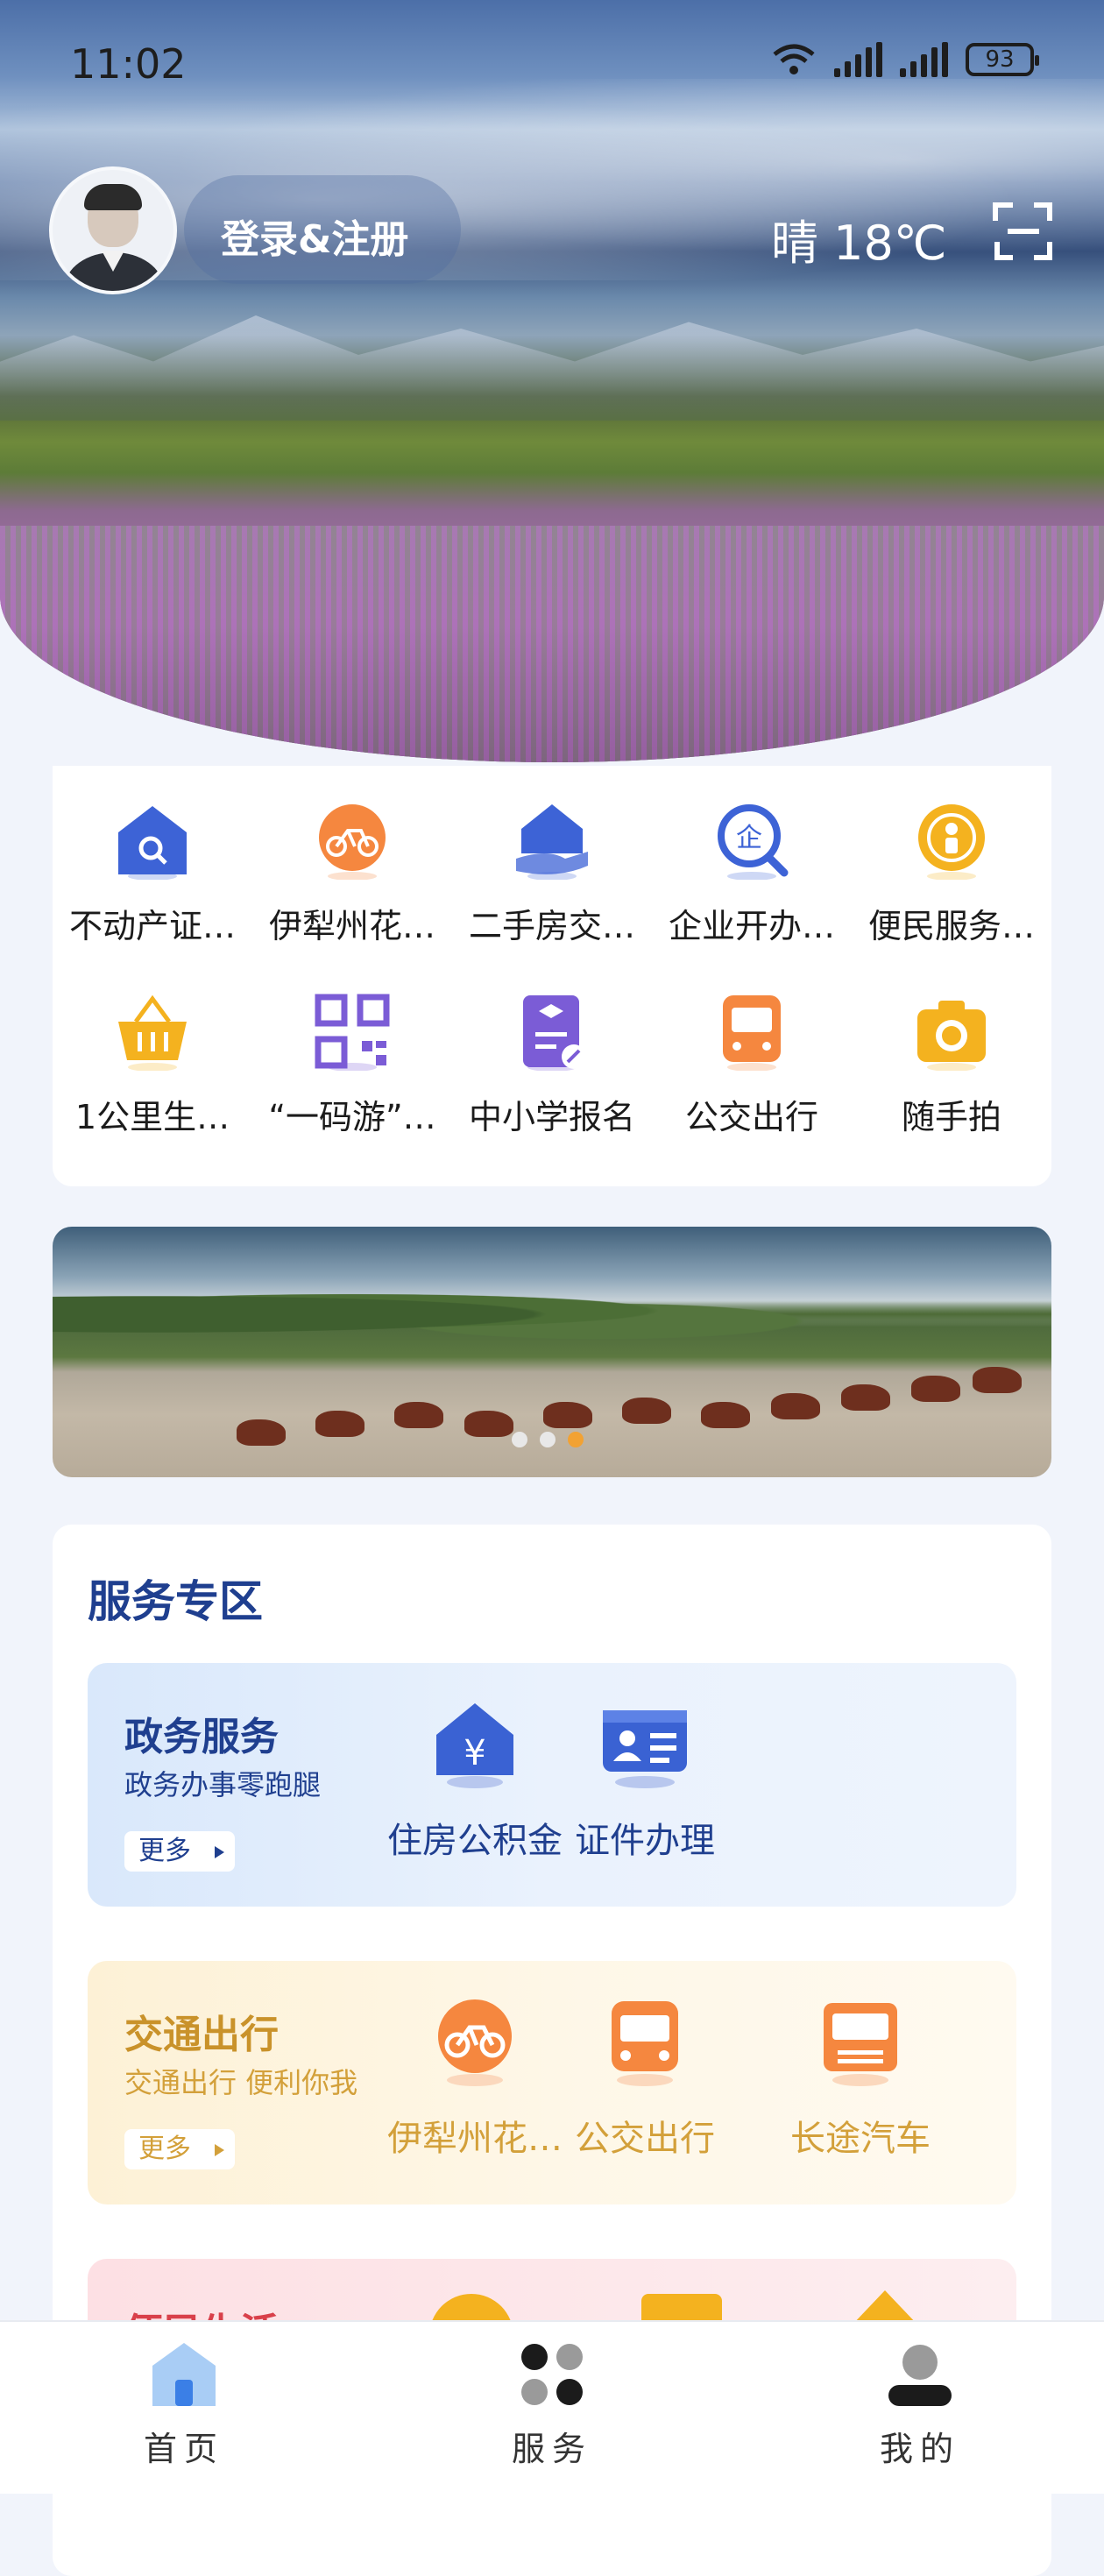 This screenshot has width=1104, height=2576. I want to click on avatar, so click(113, 230).